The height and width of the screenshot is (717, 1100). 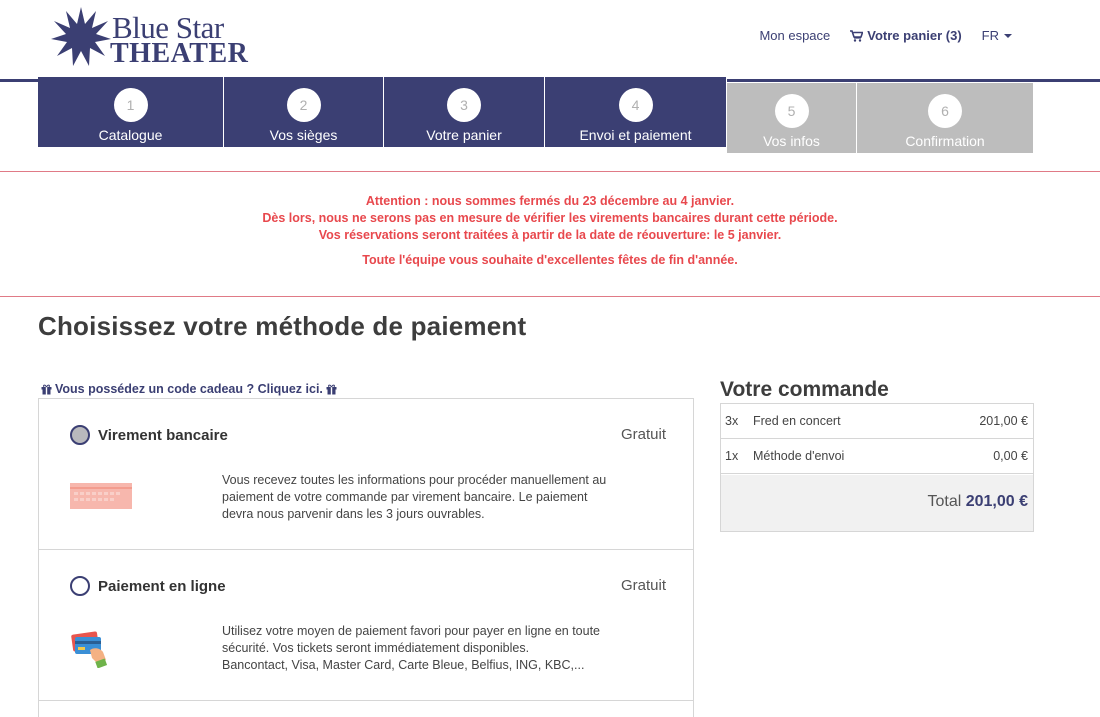 What do you see at coordinates (944, 501) in the screenshot?
I see `order-total-label: Total` at bounding box center [944, 501].